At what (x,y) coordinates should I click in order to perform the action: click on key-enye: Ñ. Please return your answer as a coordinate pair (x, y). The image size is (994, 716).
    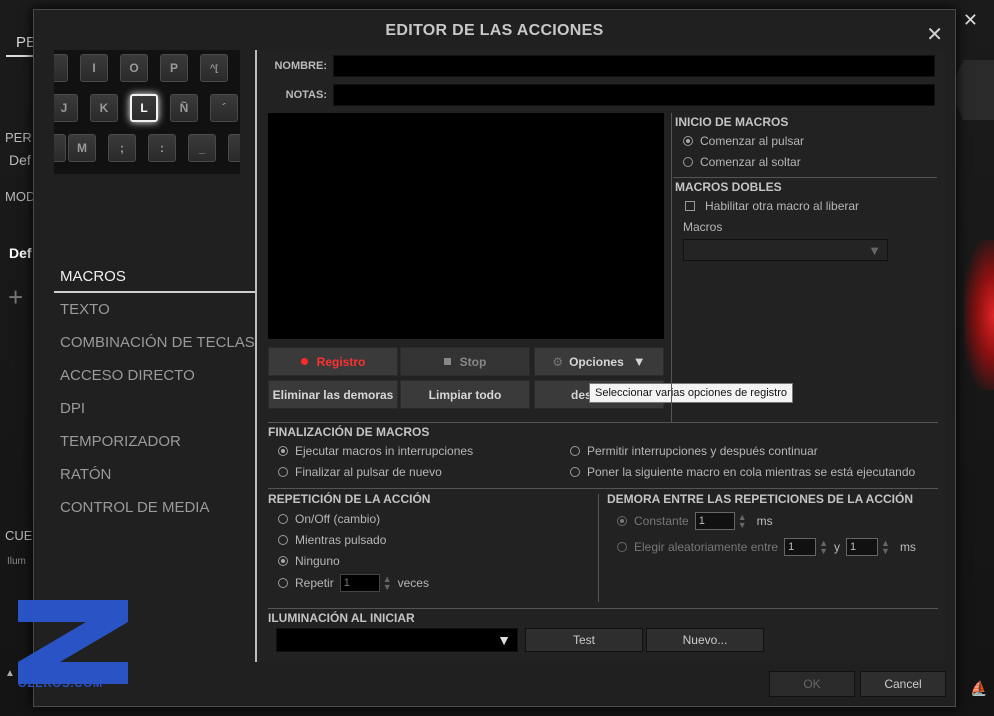
    Looking at the image, I should click on (184, 108).